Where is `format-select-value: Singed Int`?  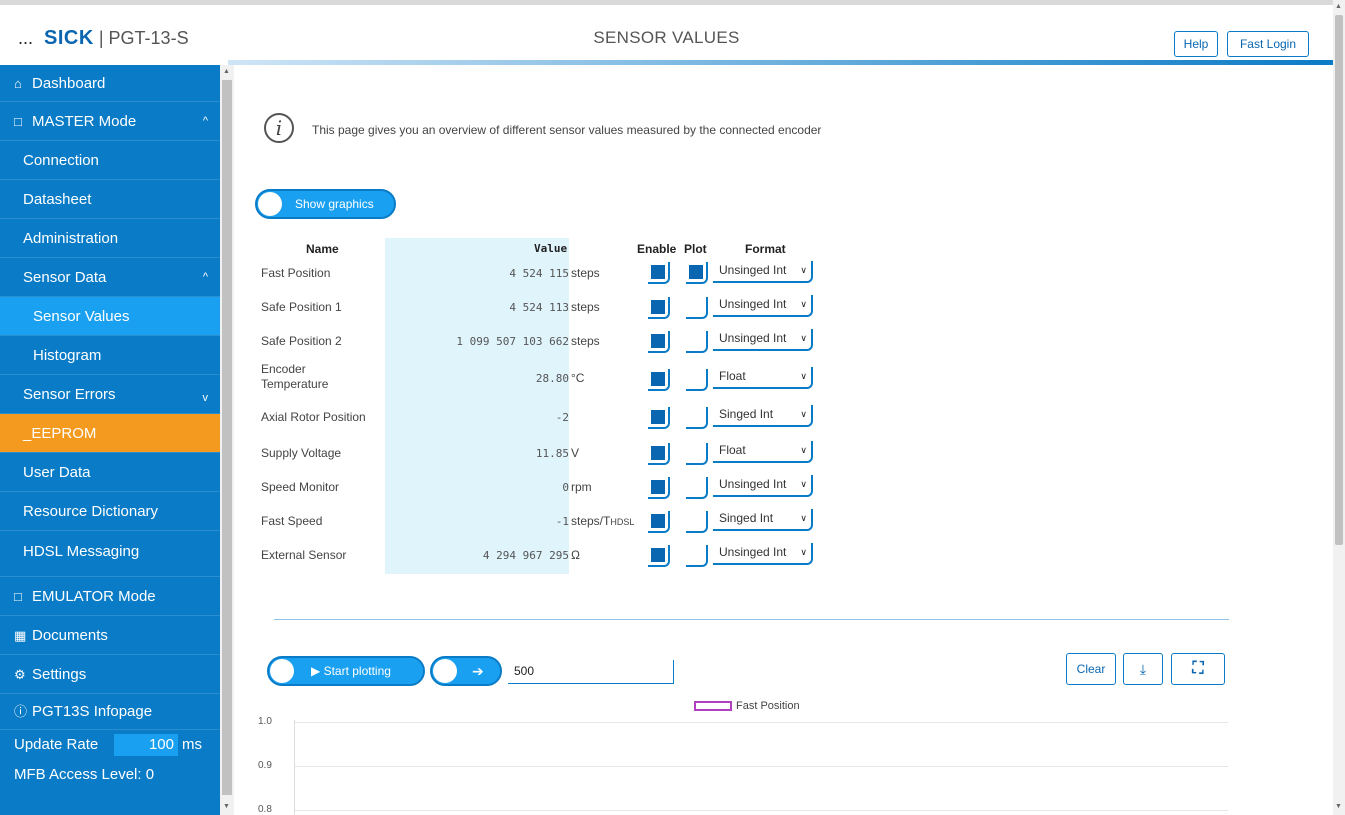 format-select-value: Singed Int is located at coordinates (746, 518).